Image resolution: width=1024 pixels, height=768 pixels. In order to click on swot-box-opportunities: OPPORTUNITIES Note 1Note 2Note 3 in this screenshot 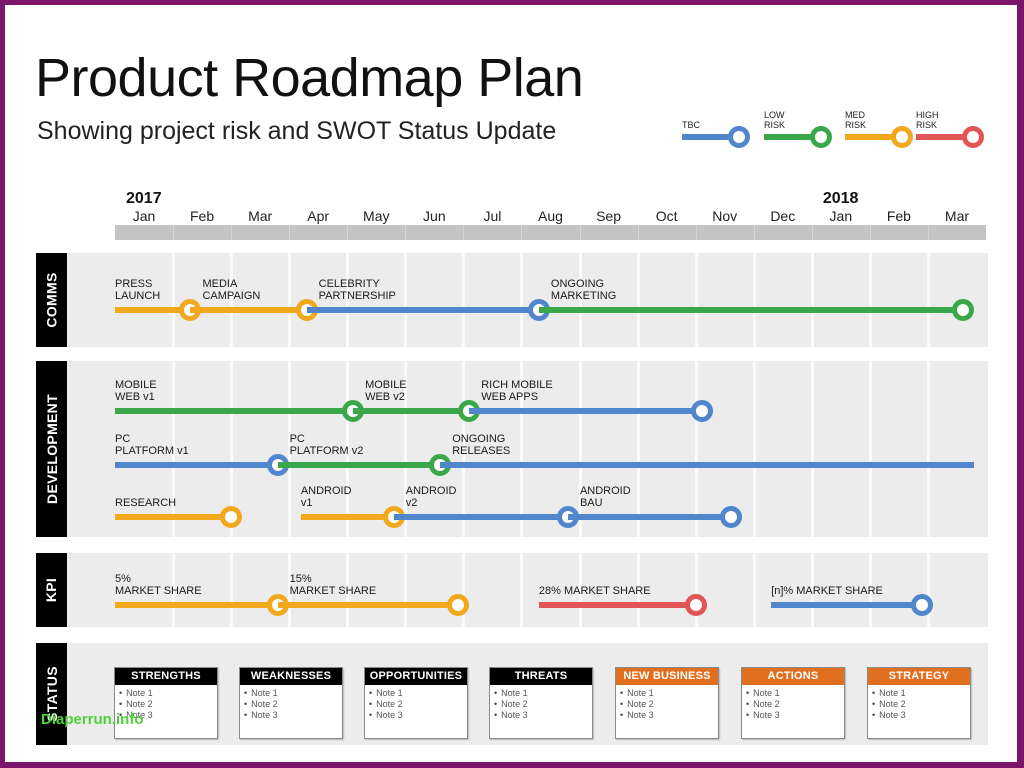, I will do `click(416, 703)`.